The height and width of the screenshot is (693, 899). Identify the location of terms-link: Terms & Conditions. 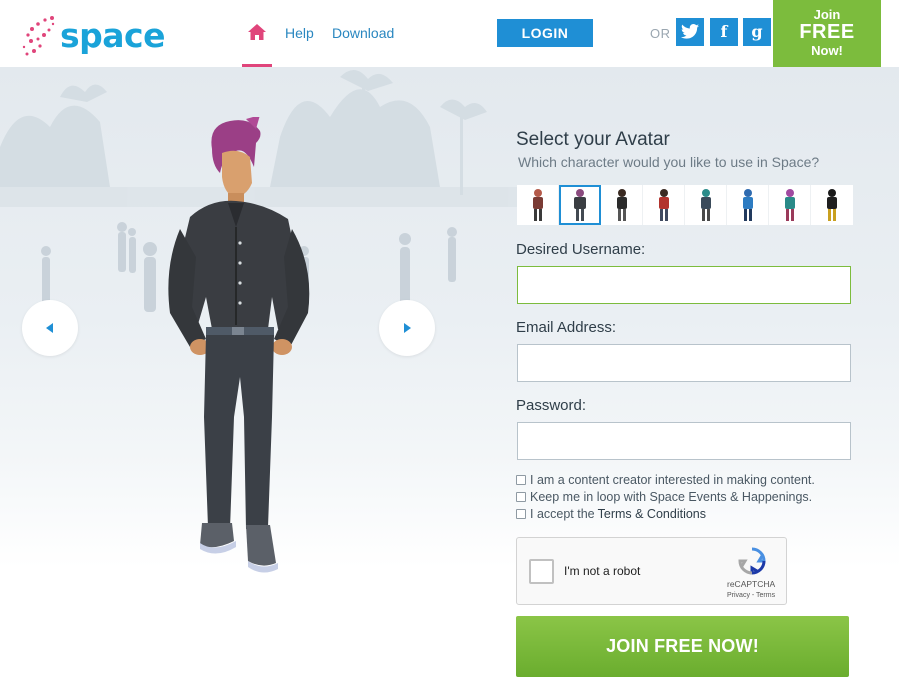
(652, 514).